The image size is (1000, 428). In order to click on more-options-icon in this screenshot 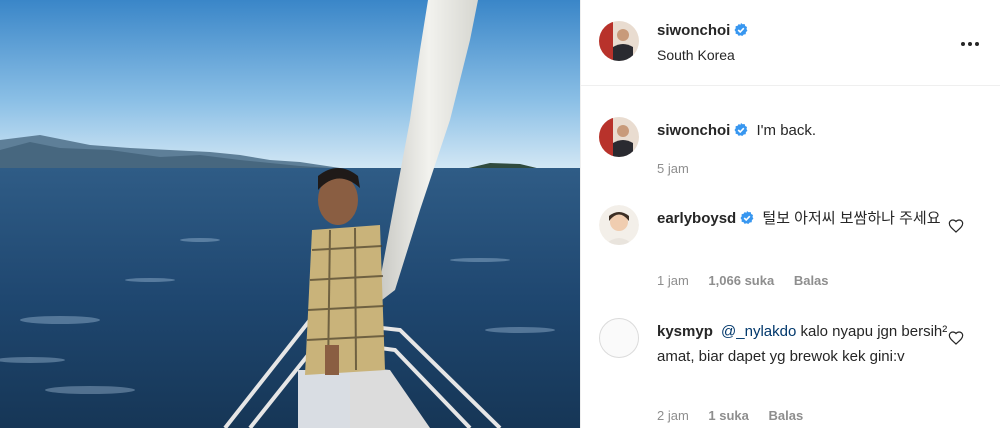, I will do `click(970, 42)`.